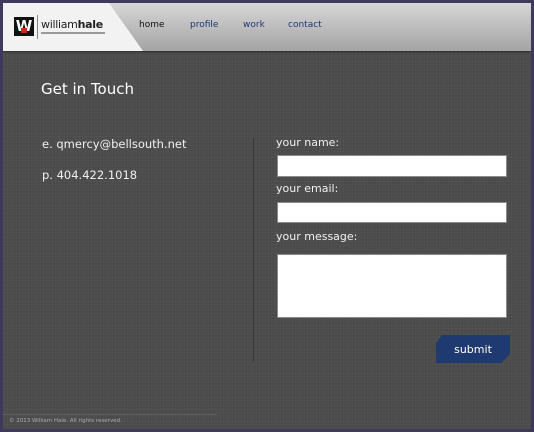  I want to click on logo-name-bold: hale, so click(90, 24).